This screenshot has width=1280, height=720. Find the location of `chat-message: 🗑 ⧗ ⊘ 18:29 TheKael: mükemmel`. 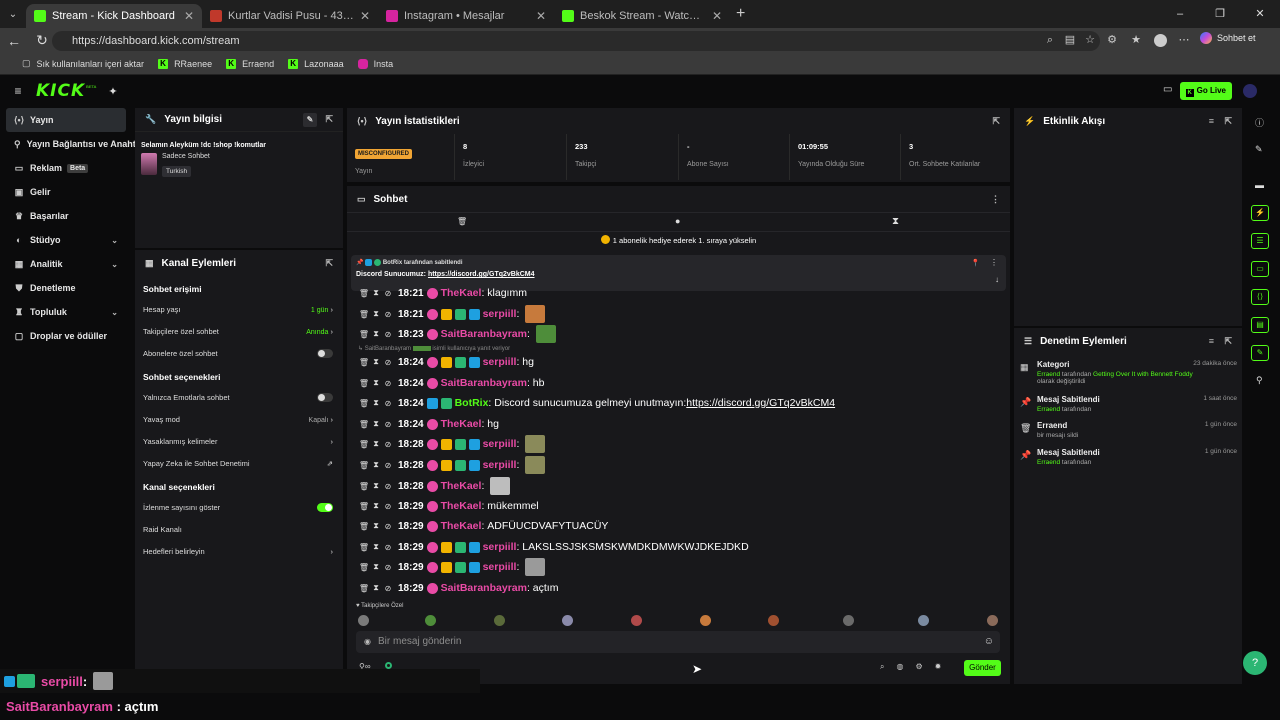

chat-message: 🗑 ⧗ ⊘ 18:29 TheKael: mükemmel is located at coordinates (448, 506).